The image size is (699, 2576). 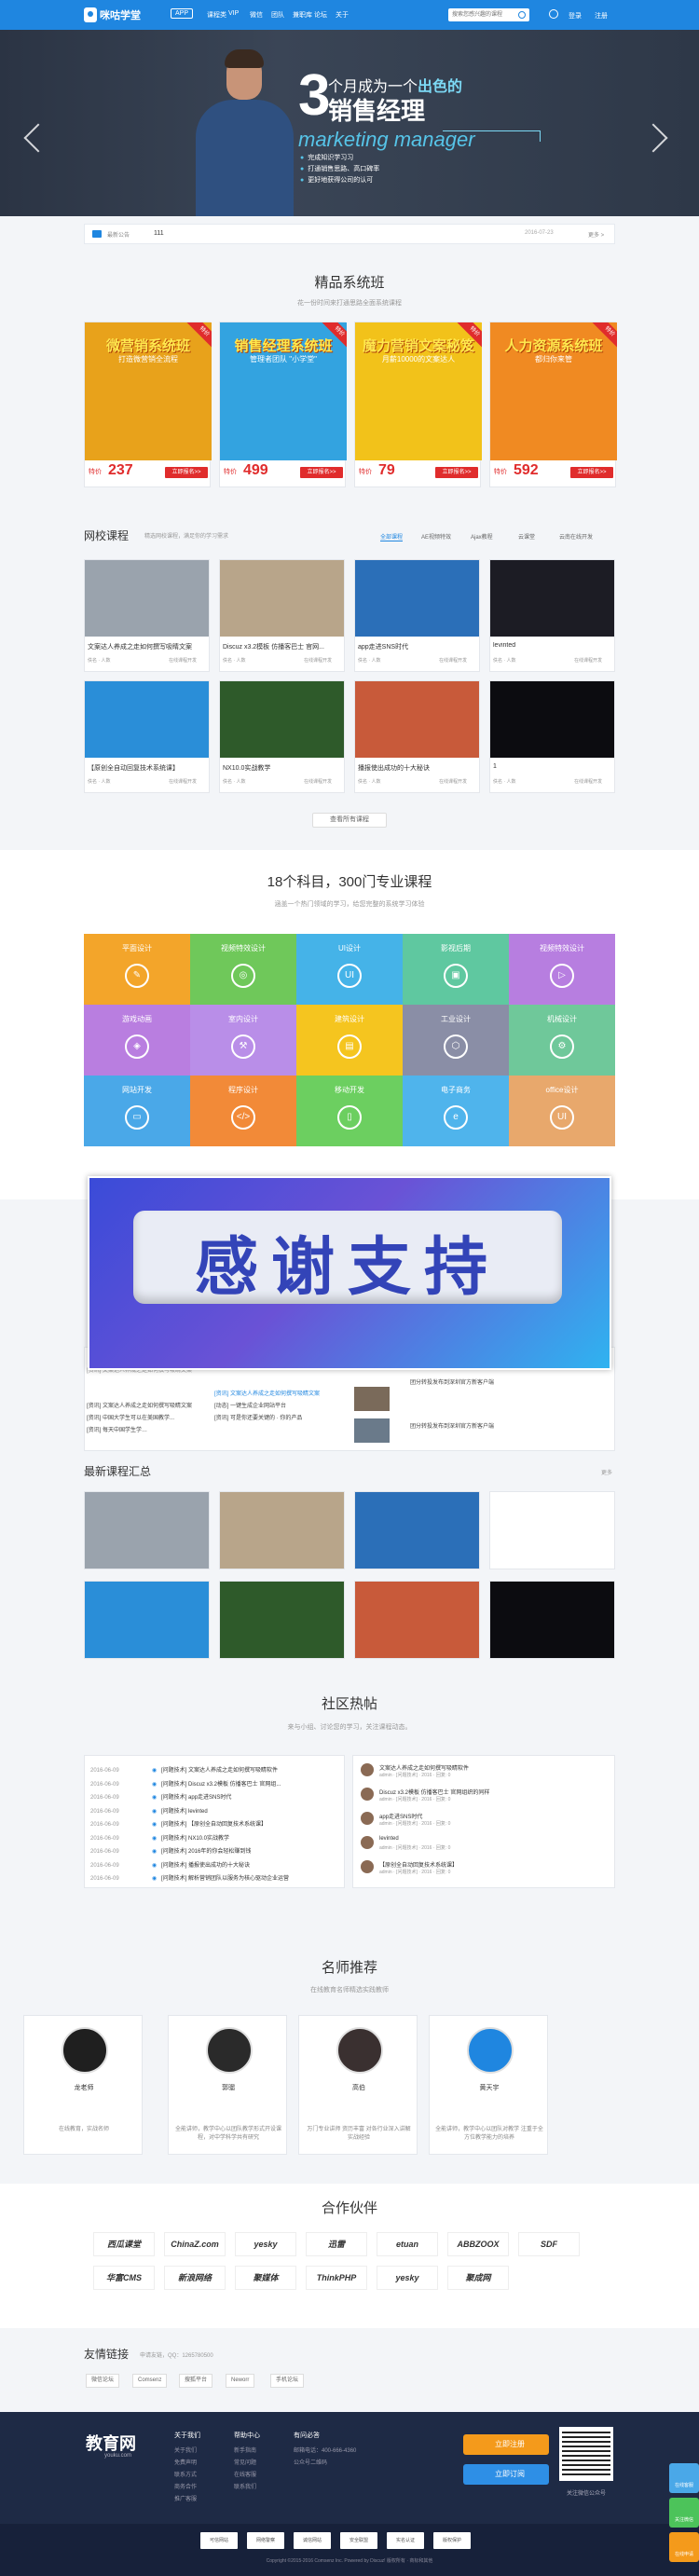 What do you see at coordinates (349, 820) in the screenshot?
I see `all-courses-button: 查看所有课程` at bounding box center [349, 820].